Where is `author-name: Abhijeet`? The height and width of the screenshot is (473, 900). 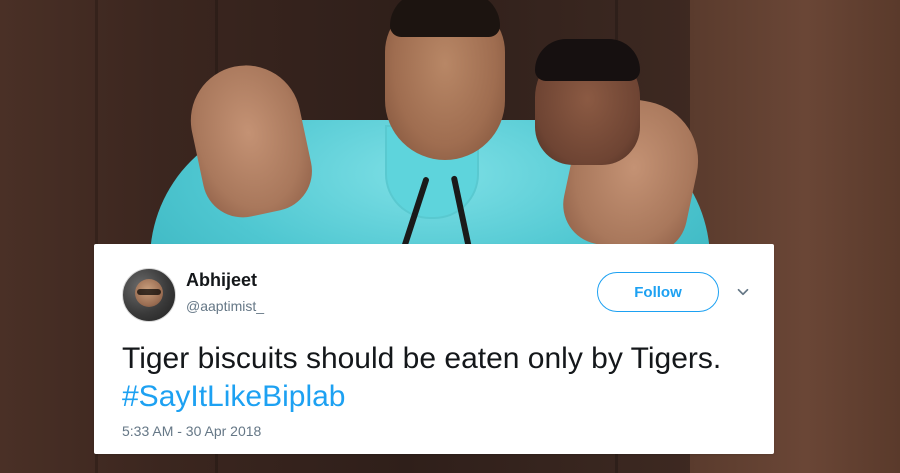
author-name: Abhijeet is located at coordinates (221, 280).